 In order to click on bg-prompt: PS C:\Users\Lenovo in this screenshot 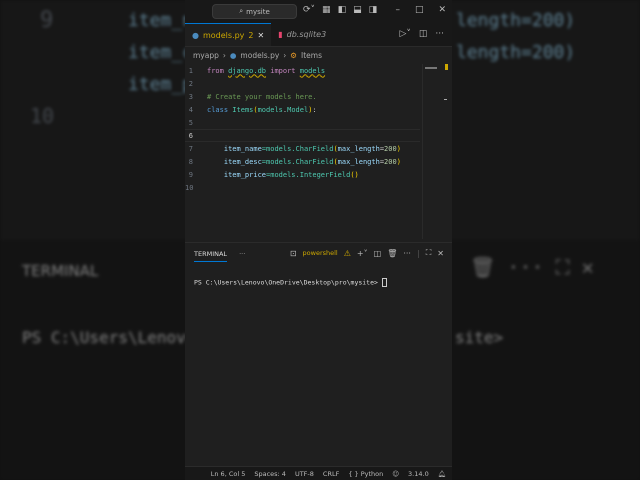, I will do `click(109, 337)`.